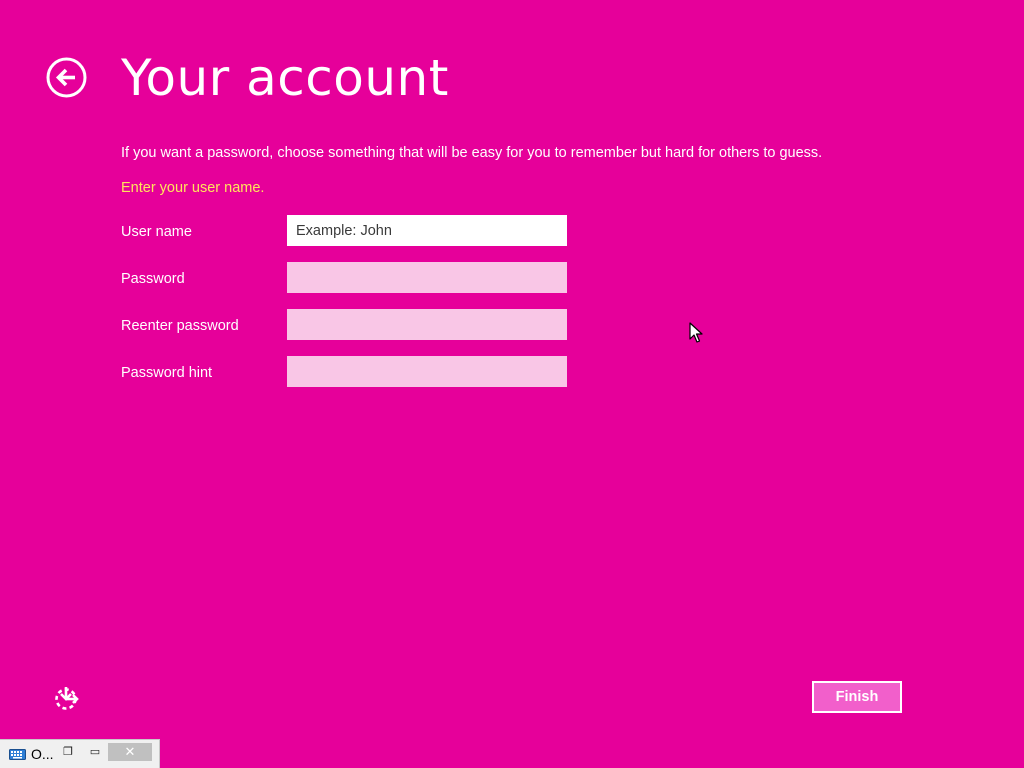 Image resolution: width=1024 pixels, height=768 pixels. Describe the element at coordinates (427, 324) in the screenshot. I see `reenter-password-input` at that location.